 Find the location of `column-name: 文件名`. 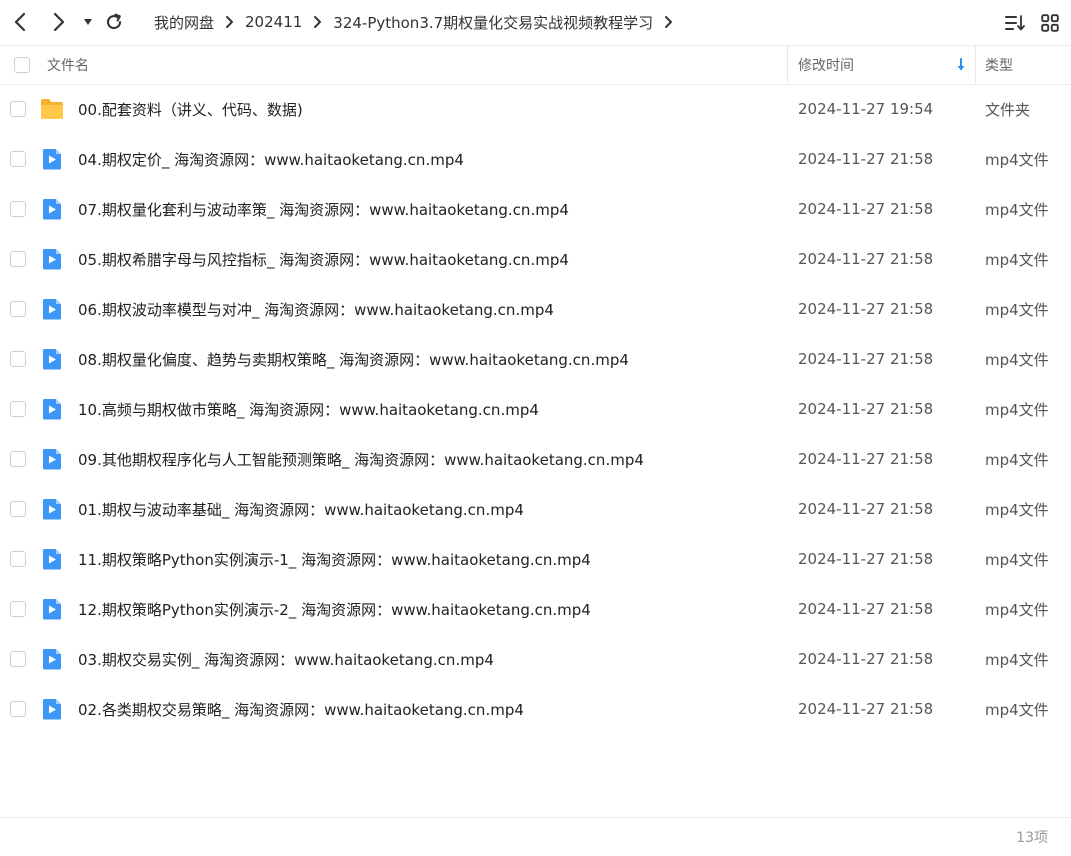

column-name: 文件名 is located at coordinates (68, 65).